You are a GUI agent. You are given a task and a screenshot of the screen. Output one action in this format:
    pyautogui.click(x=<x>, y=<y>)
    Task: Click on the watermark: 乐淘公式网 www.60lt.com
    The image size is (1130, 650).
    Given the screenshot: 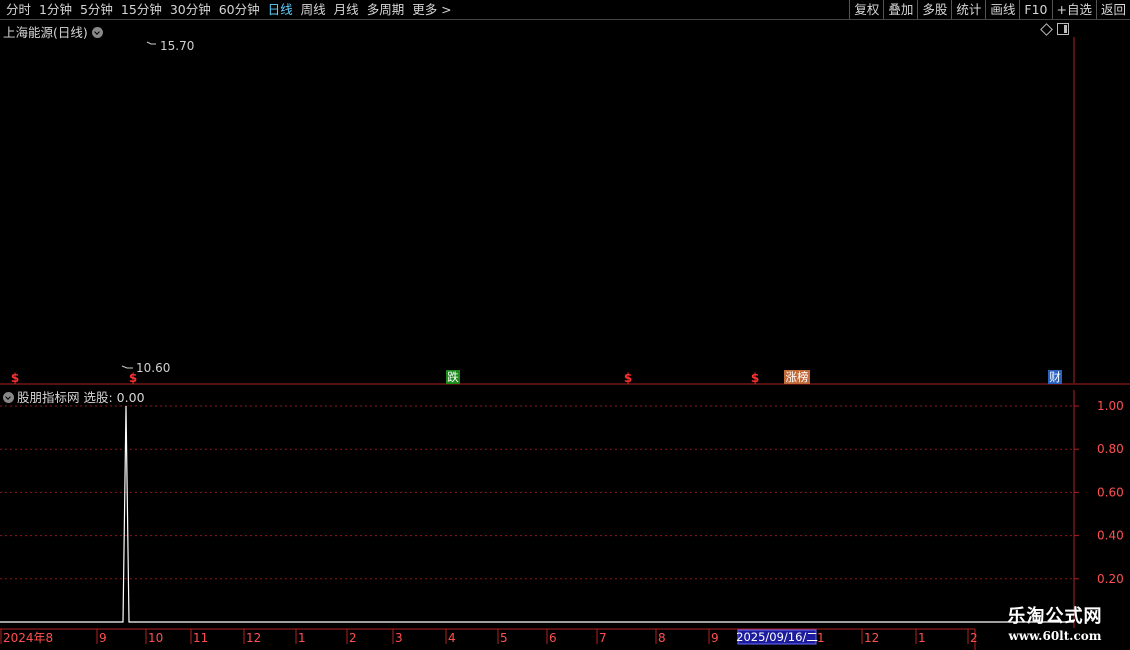 What is the action you would take?
    pyautogui.click(x=1055, y=628)
    